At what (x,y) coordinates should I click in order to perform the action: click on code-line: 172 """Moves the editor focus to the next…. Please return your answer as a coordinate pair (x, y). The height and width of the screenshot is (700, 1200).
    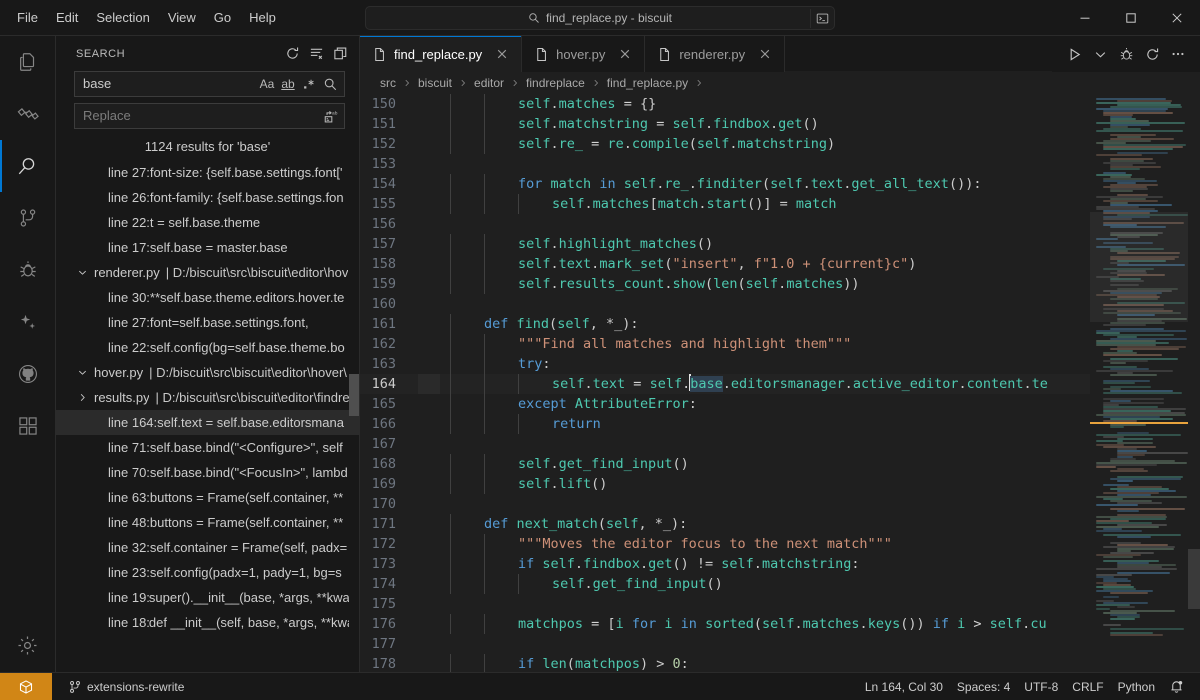
    Looking at the image, I should click on (725, 544).